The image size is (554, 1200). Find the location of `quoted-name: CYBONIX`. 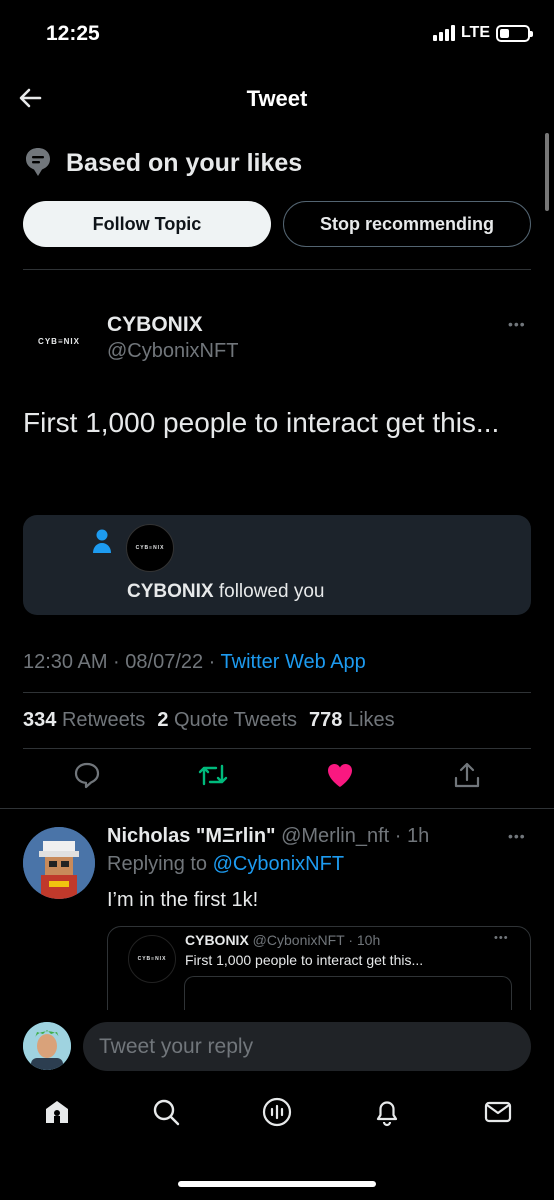

quoted-name: CYBONIX is located at coordinates (217, 940).